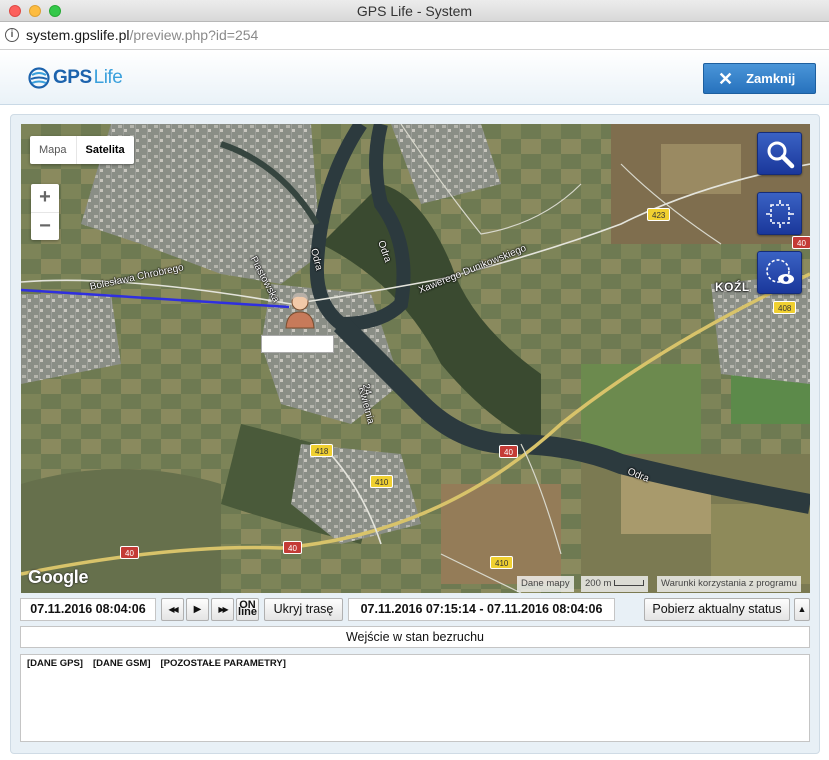 The height and width of the screenshot is (760, 829). I want to click on window-title: GPS Life - System, so click(414, 11).